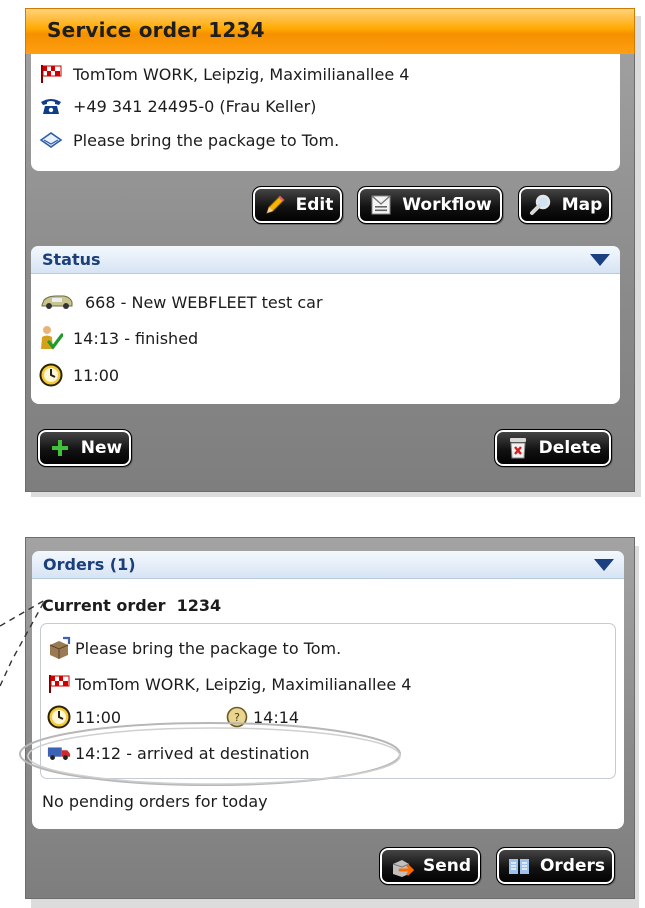 This screenshot has height=908, width=645. I want to click on phone-icon, so click(51, 106).